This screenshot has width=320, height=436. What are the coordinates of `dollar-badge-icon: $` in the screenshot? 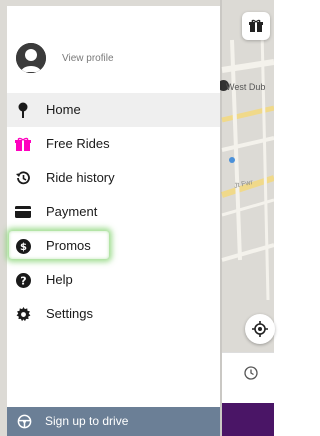 It's located at (23, 246).